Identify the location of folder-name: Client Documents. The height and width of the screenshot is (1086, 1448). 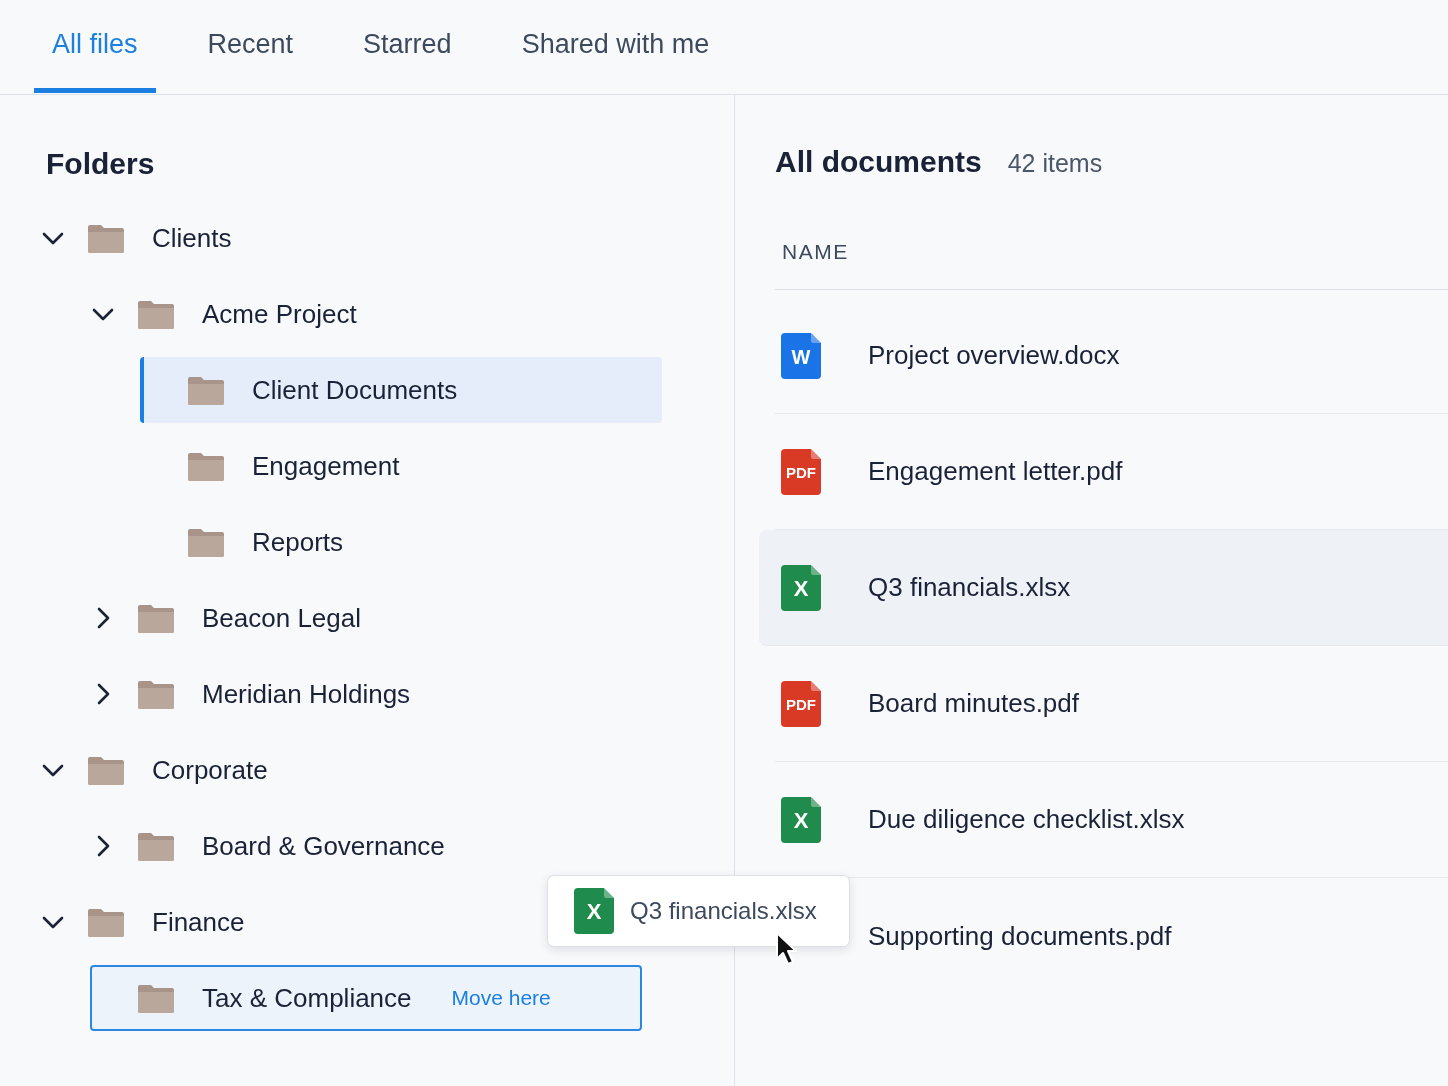
(355, 390).